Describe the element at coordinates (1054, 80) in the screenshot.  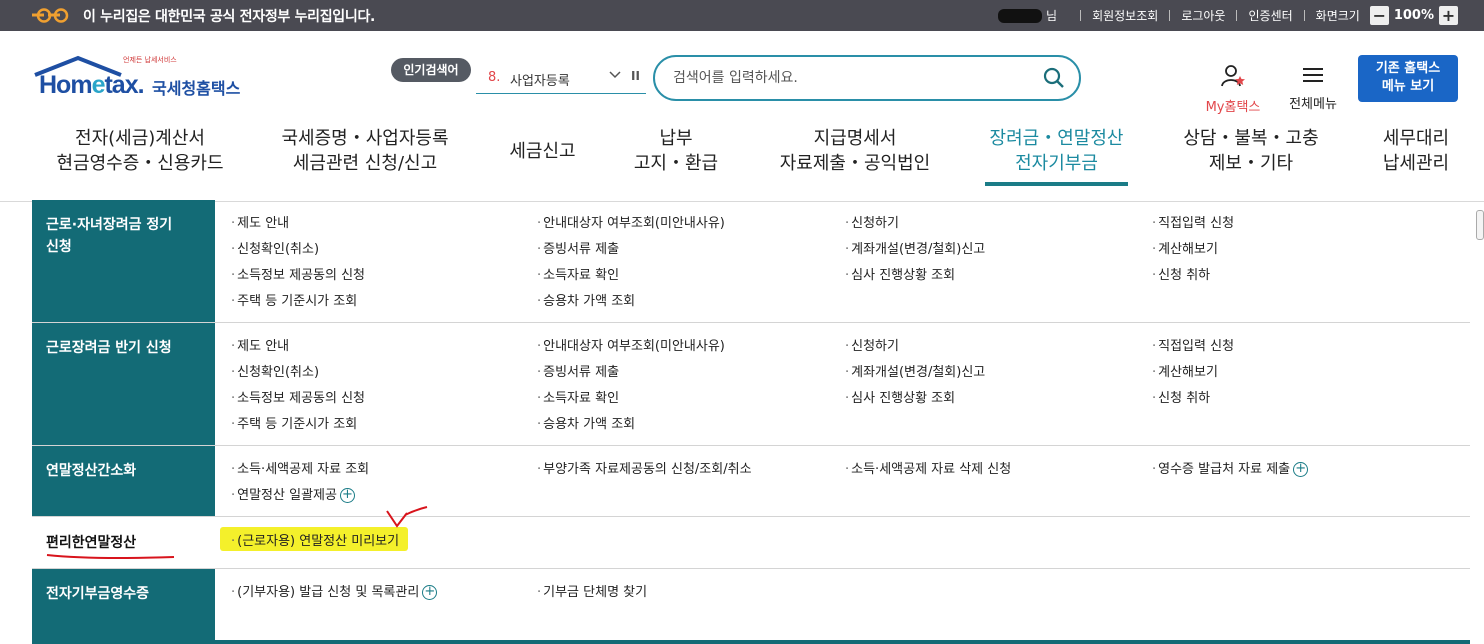
I see `search-icon` at that location.